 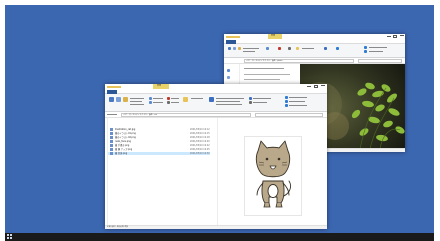 I want to click on preview-pane, so click(x=272, y=171).